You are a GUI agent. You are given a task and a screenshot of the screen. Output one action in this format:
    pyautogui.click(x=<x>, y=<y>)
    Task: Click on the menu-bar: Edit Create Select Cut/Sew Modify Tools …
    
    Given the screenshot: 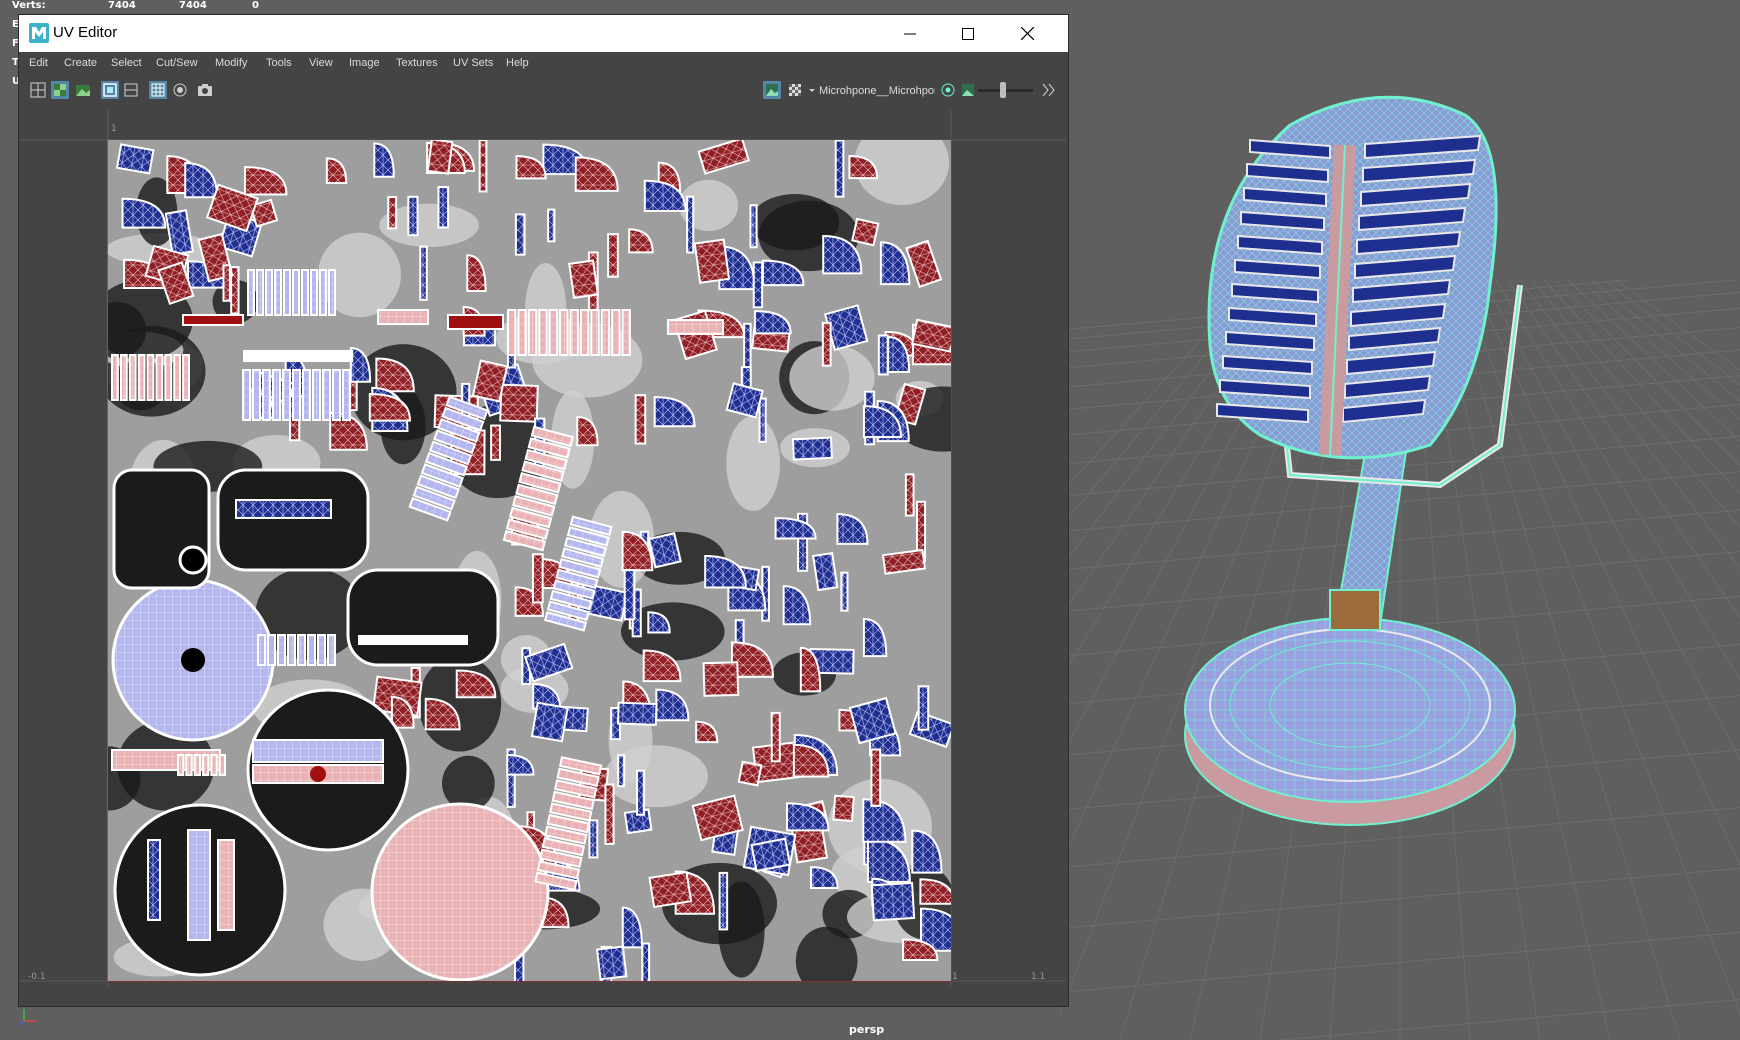 What is the action you would take?
    pyautogui.click(x=543, y=63)
    